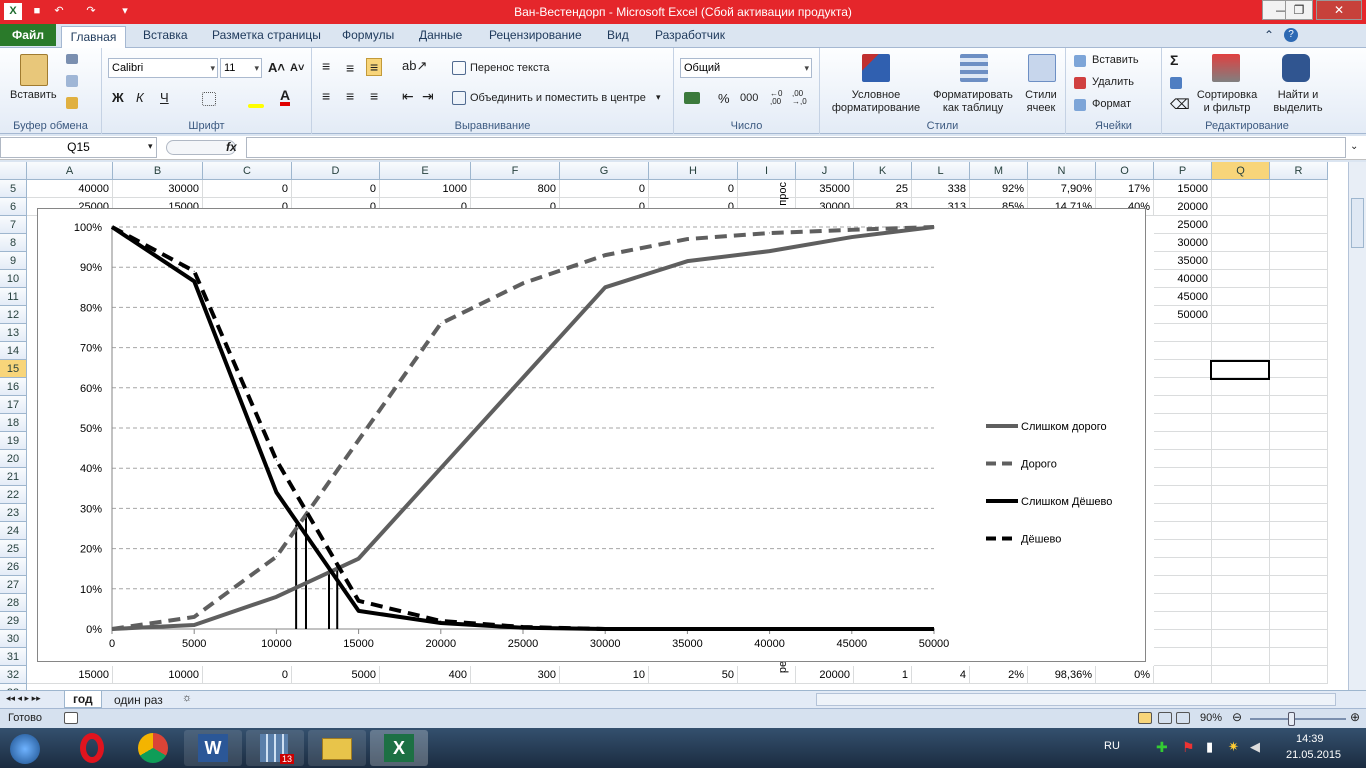 This screenshot has height=768, width=1366. I want to click on vertical-scroll-thumb, so click(1357, 223).